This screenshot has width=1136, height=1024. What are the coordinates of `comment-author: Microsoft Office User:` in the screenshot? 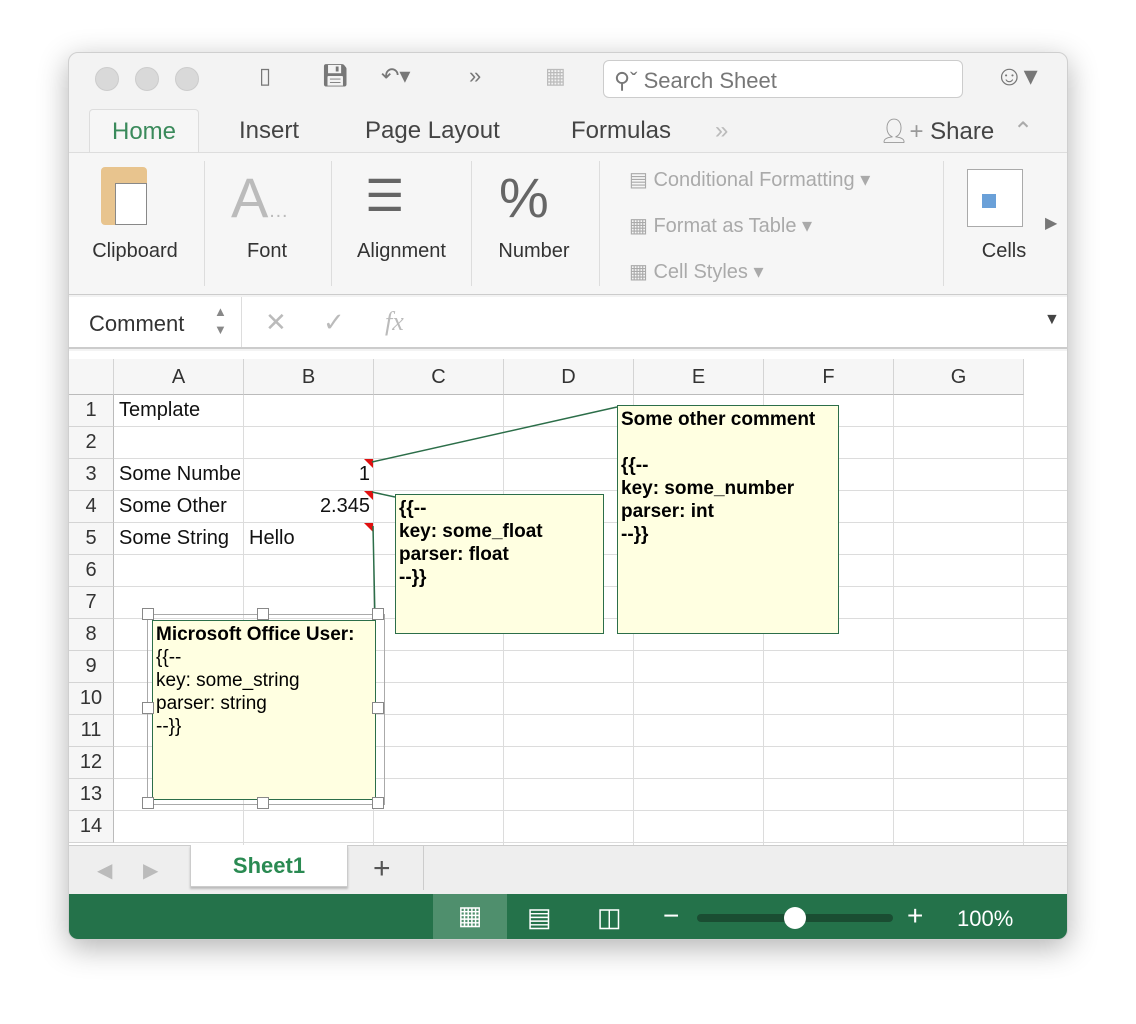 It's located at (255, 634).